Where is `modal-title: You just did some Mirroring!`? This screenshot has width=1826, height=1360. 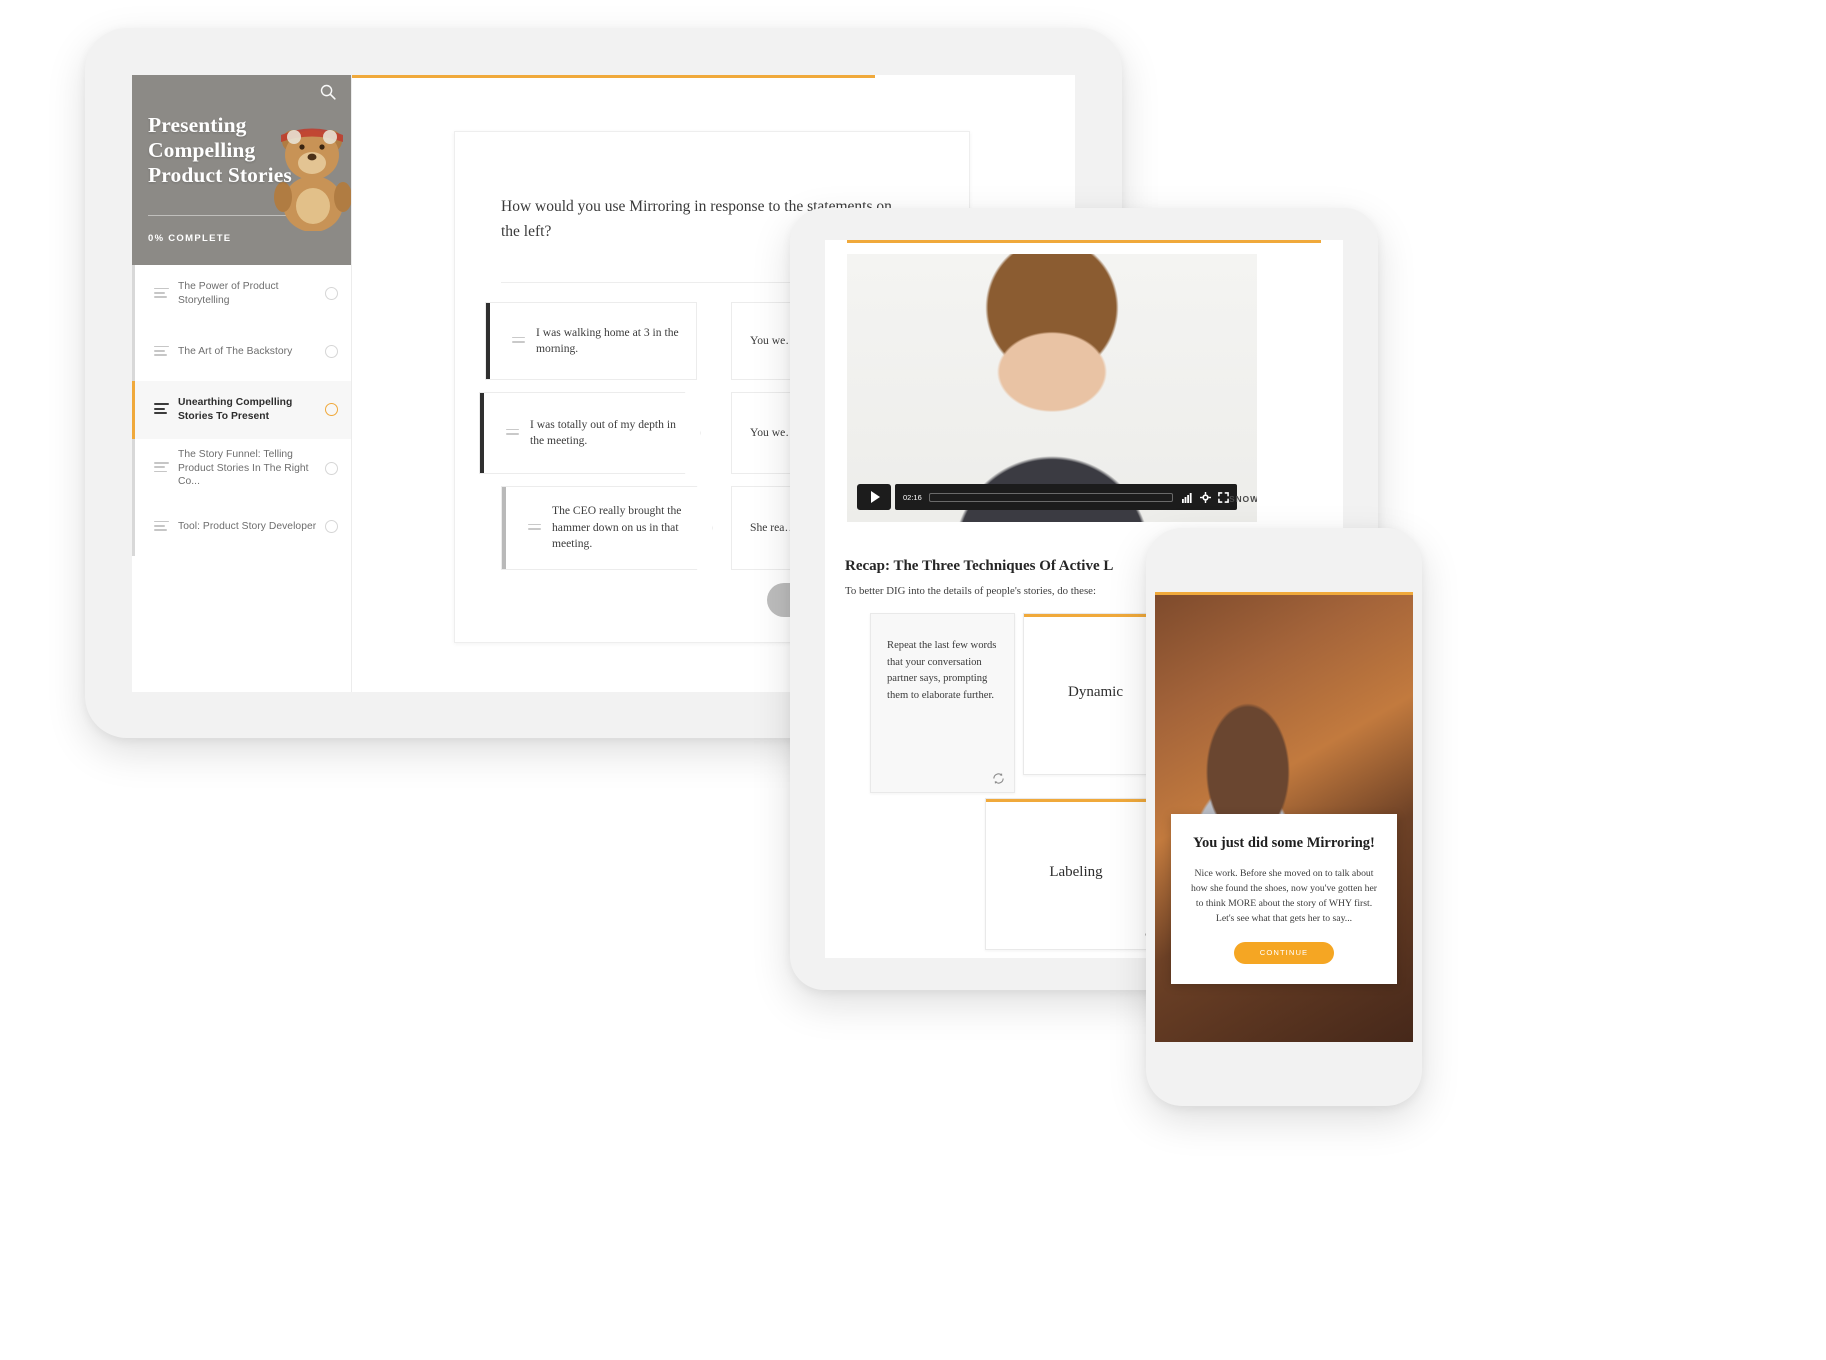
modal-title: You just did some Mirroring! is located at coordinates (1284, 843).